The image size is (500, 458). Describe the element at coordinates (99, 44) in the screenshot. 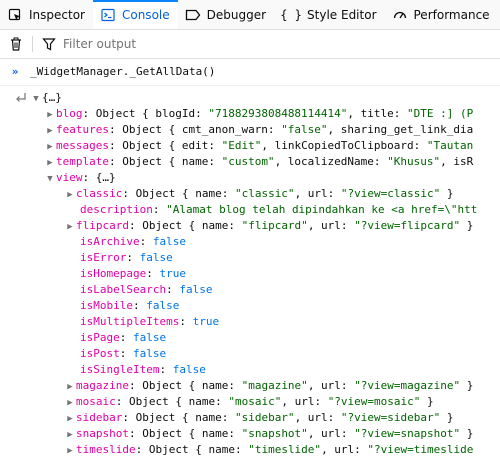

I see `filter-input: Filter output` at that location.